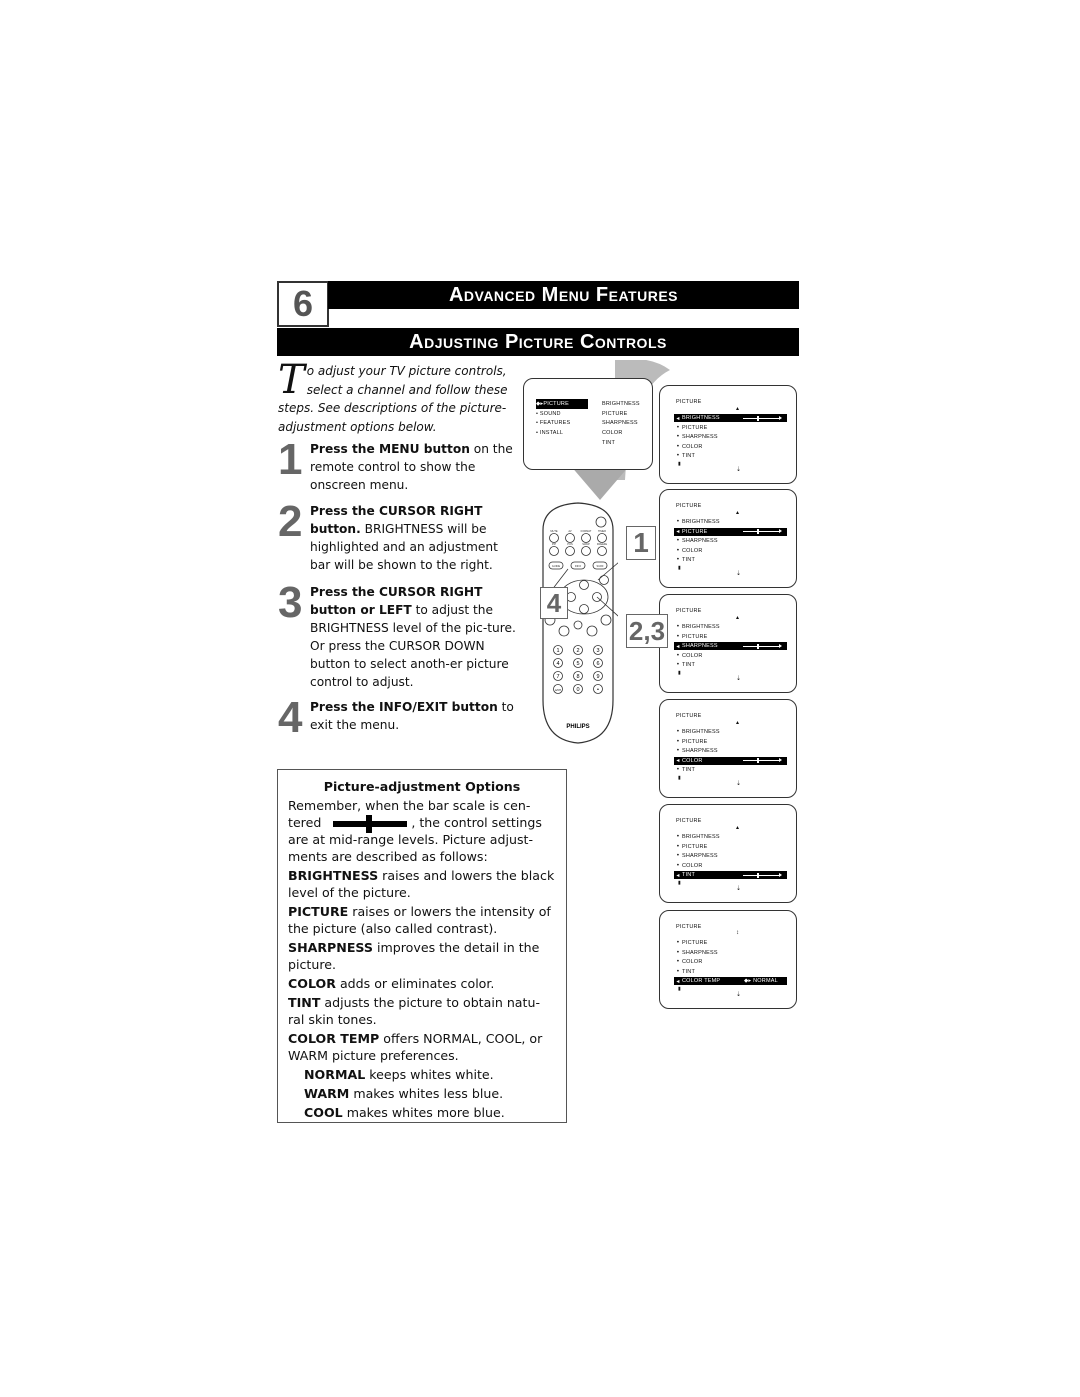 This screenshot has height=1397, width=1080. I want to click on step-number: 2, so click(290, 521).